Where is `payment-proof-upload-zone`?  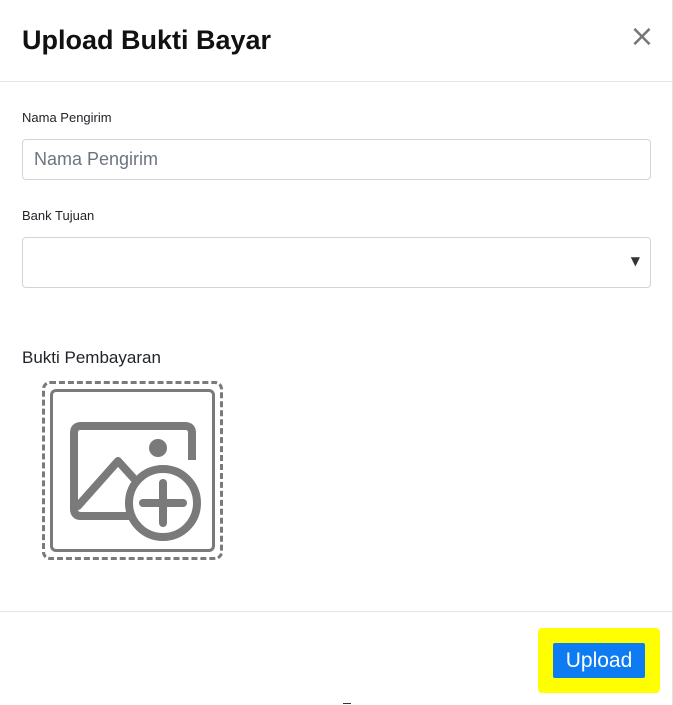 payment-proof-upload-zone is located at coordinates (132, 470).